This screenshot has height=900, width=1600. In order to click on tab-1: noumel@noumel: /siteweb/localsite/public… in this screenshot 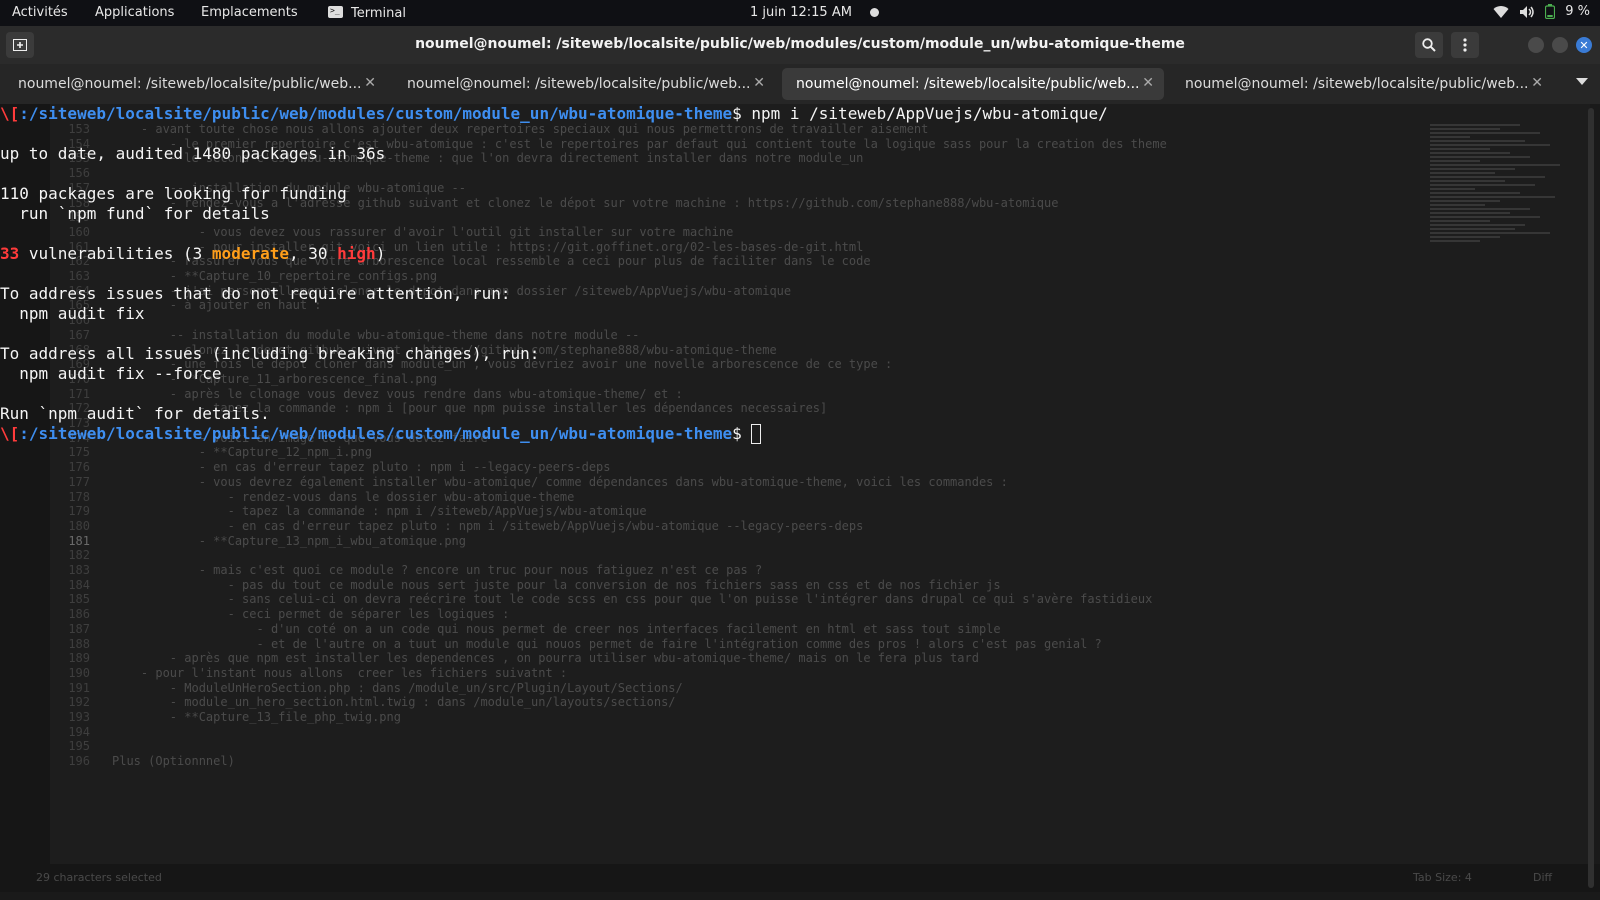, I will do `click(195, 84)`.